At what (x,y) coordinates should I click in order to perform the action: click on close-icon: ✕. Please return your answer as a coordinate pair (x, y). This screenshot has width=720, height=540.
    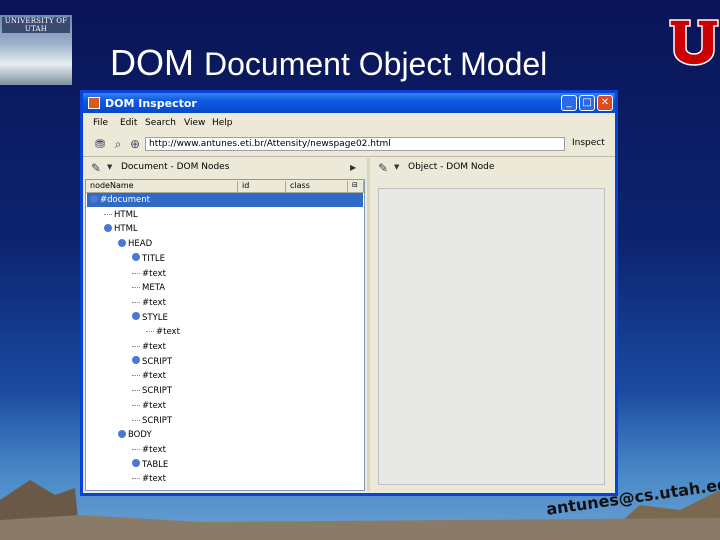
    Looking at the image, I should click on (605, 102).